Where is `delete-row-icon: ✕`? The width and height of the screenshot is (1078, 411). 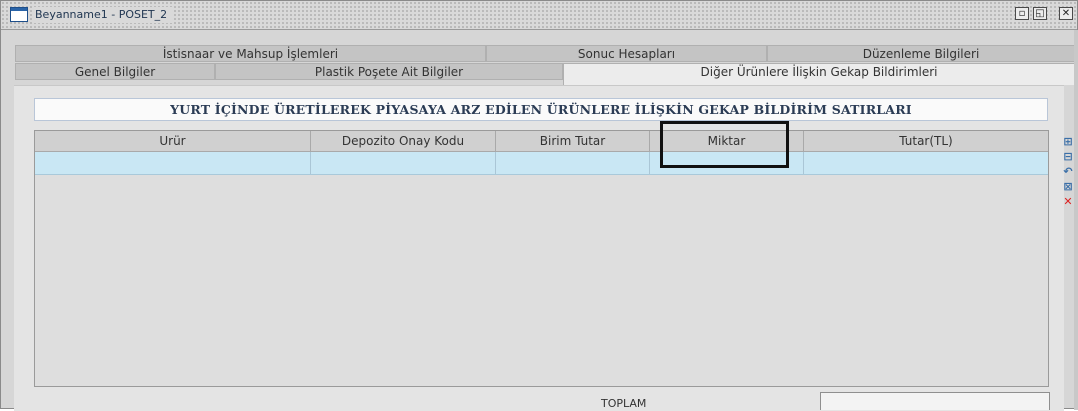 delete-row-icon: ✕ is located at coordinates (1068, 202).